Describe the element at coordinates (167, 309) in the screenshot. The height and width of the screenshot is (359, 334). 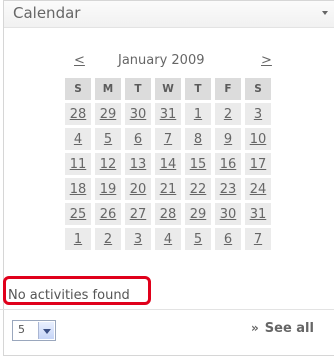
I see `footer-divider` at that location.